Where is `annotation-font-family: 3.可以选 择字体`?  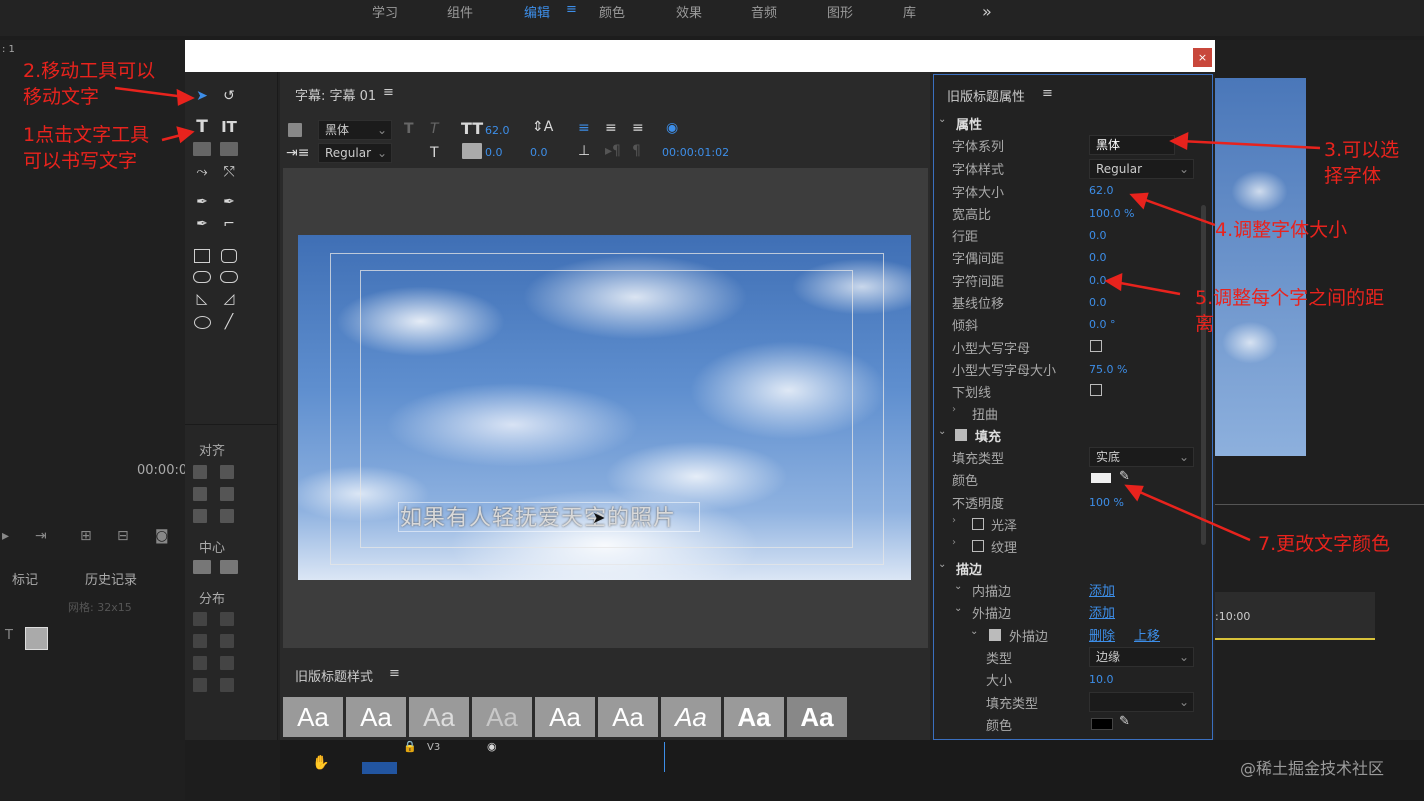
annotation-font-family: 3.可以选 择字体 is located at coordinates (1362, 163).